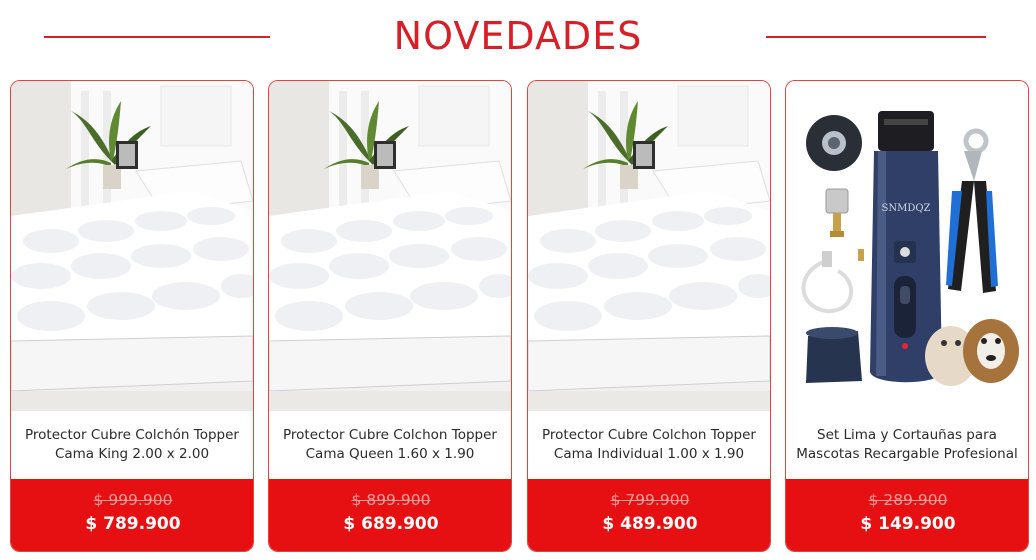 The width and height of the screenshot is (1036, 560). I want to click on current-price: $ 789.900, so click(133, 524).